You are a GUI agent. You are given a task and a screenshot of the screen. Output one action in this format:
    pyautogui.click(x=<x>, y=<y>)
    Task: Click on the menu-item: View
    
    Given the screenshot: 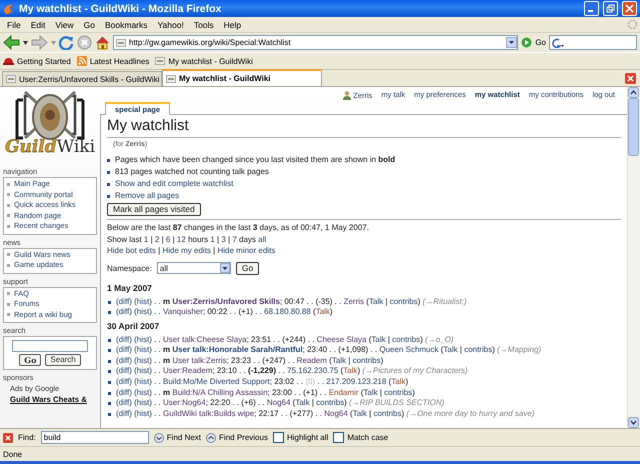 What is the action you would take?
    pyautogui.click(x=64, y=25)
    